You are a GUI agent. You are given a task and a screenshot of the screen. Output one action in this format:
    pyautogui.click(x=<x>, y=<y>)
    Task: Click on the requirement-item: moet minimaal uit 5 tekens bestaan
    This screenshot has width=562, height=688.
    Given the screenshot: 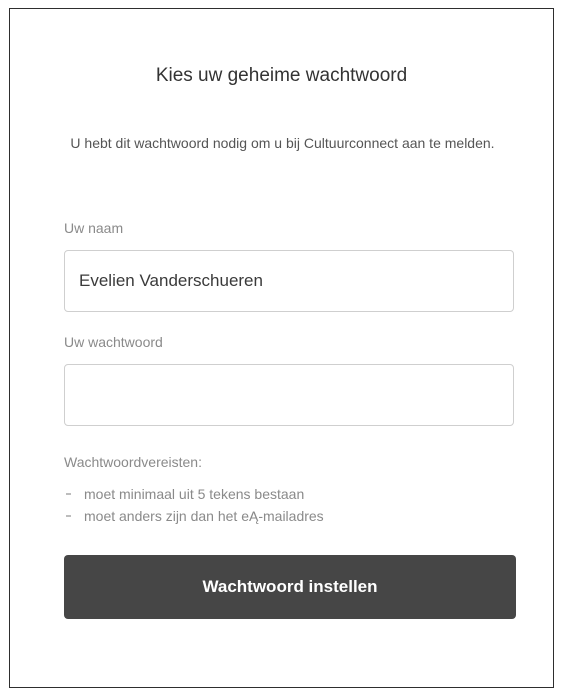 What is the action you would take?
    pyautogui.click(x=194, y=494)
    